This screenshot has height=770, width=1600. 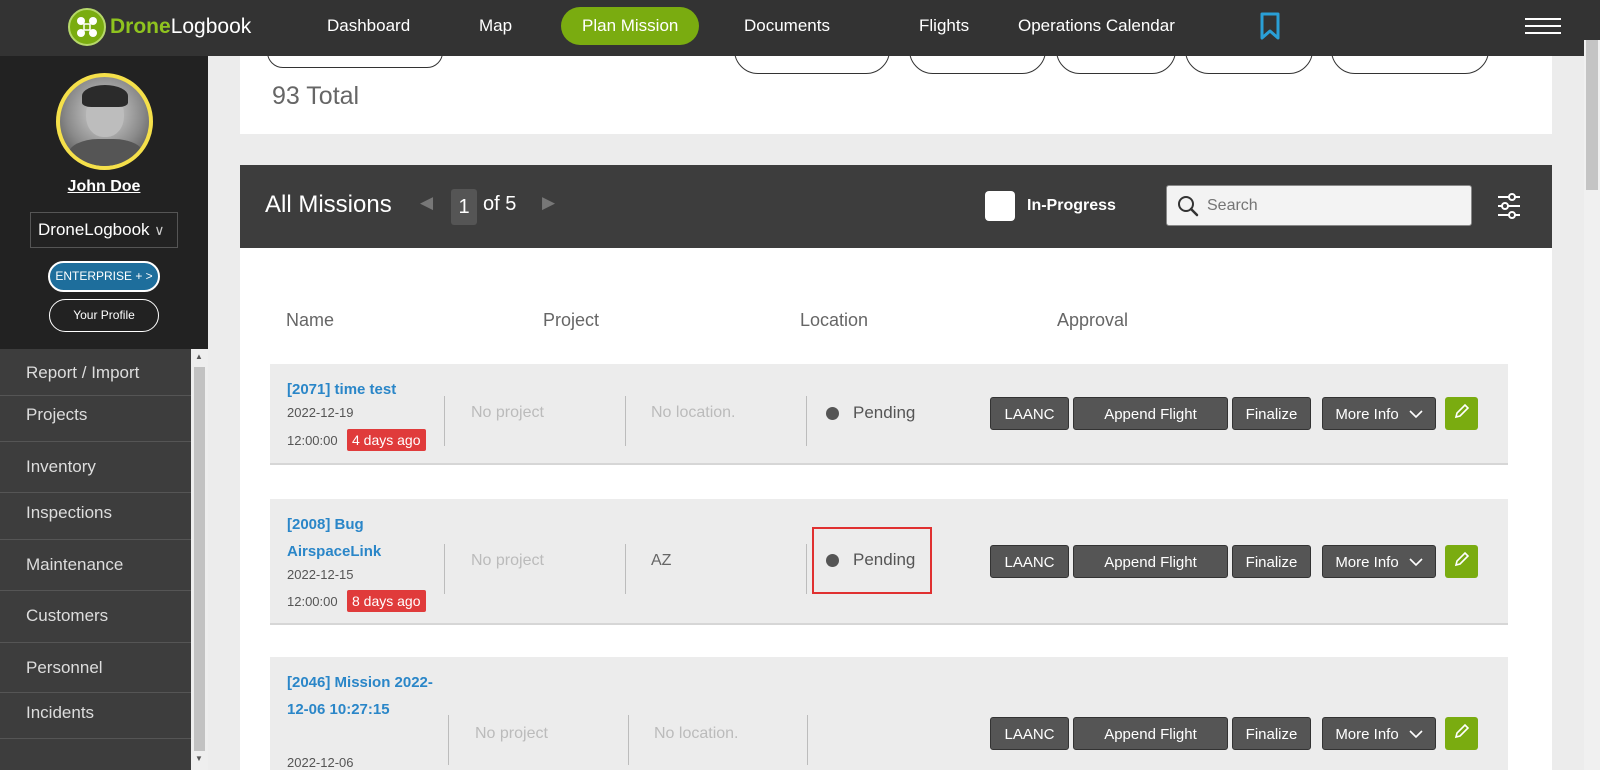 I want to click on sidebar-item-inspections: Inspections, so click(x=95, y=516).